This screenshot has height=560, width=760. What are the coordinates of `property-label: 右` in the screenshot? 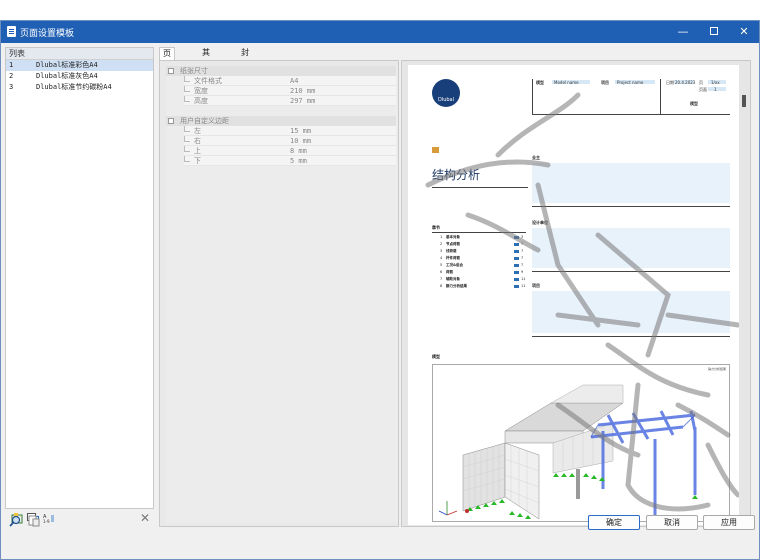 It's located at (197, 141).